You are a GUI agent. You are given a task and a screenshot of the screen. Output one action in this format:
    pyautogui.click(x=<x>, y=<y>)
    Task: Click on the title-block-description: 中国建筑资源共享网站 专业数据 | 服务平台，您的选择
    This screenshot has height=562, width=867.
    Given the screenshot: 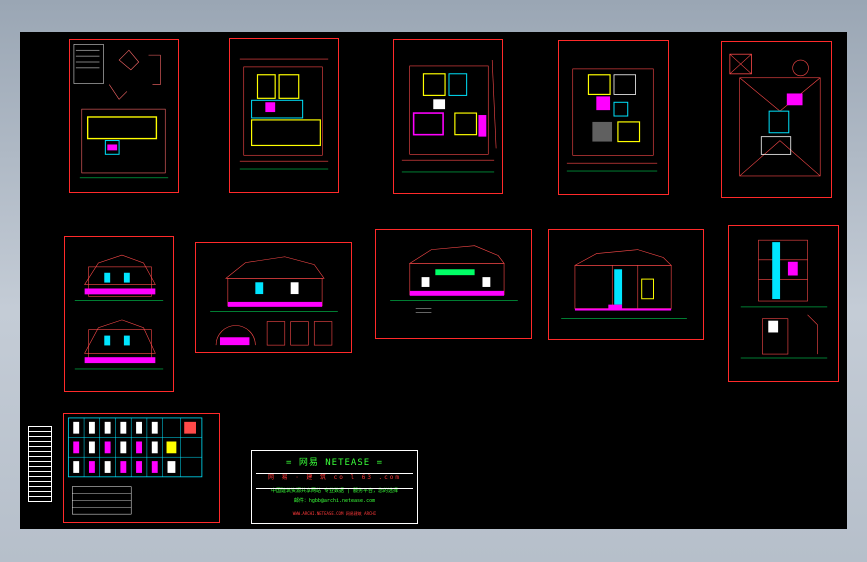 What is the action you would take?
    pyautogui.click(x=334, y=491)
    